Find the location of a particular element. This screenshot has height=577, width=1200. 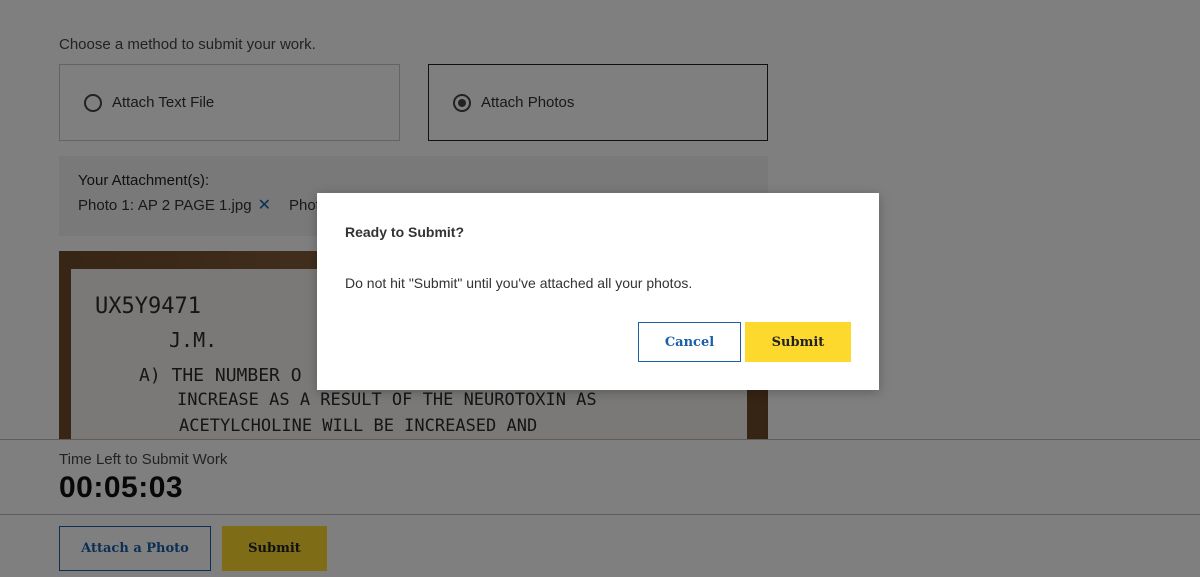

cancel-button: Cancel is located at coordinates (689, 342).